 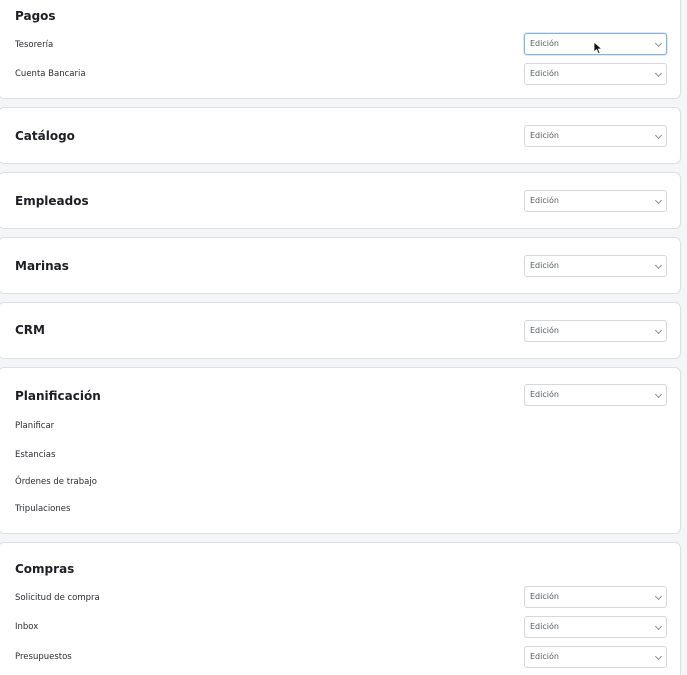 I want to click on row-label-ordenes-de-trabajo: Órdenes de trabajo, so click(x=56, y=482).